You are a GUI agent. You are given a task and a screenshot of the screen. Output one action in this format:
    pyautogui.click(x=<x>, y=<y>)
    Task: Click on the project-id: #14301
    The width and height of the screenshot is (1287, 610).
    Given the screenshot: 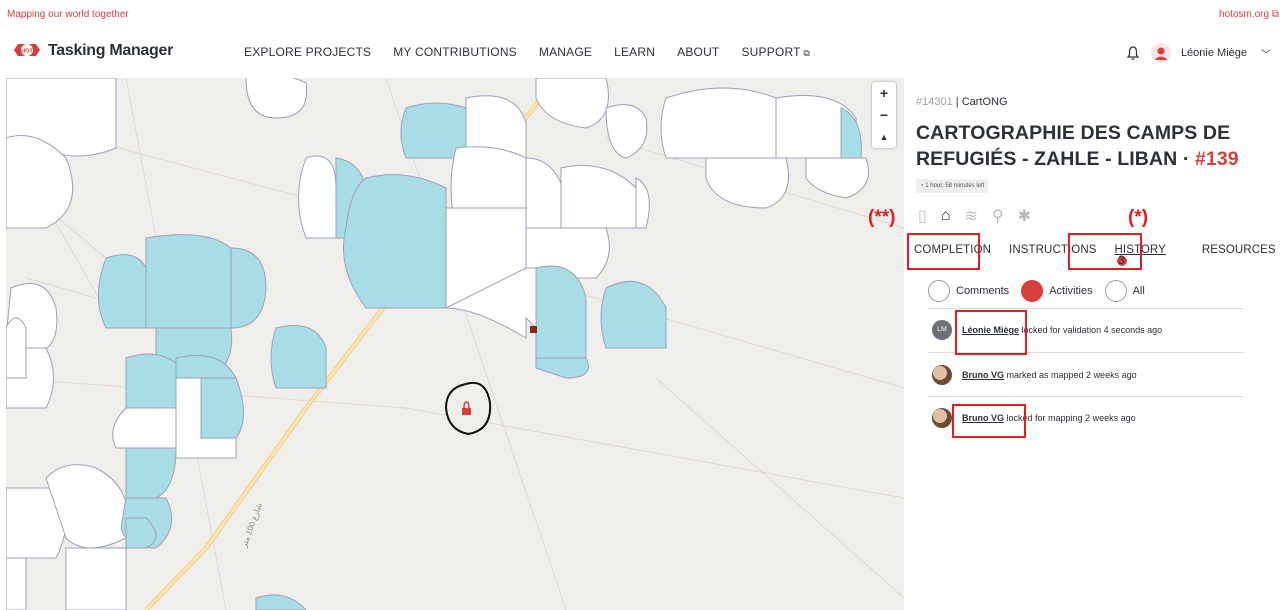 What is the action you would take?
    pyautogui.click(x=934, y=102)
    